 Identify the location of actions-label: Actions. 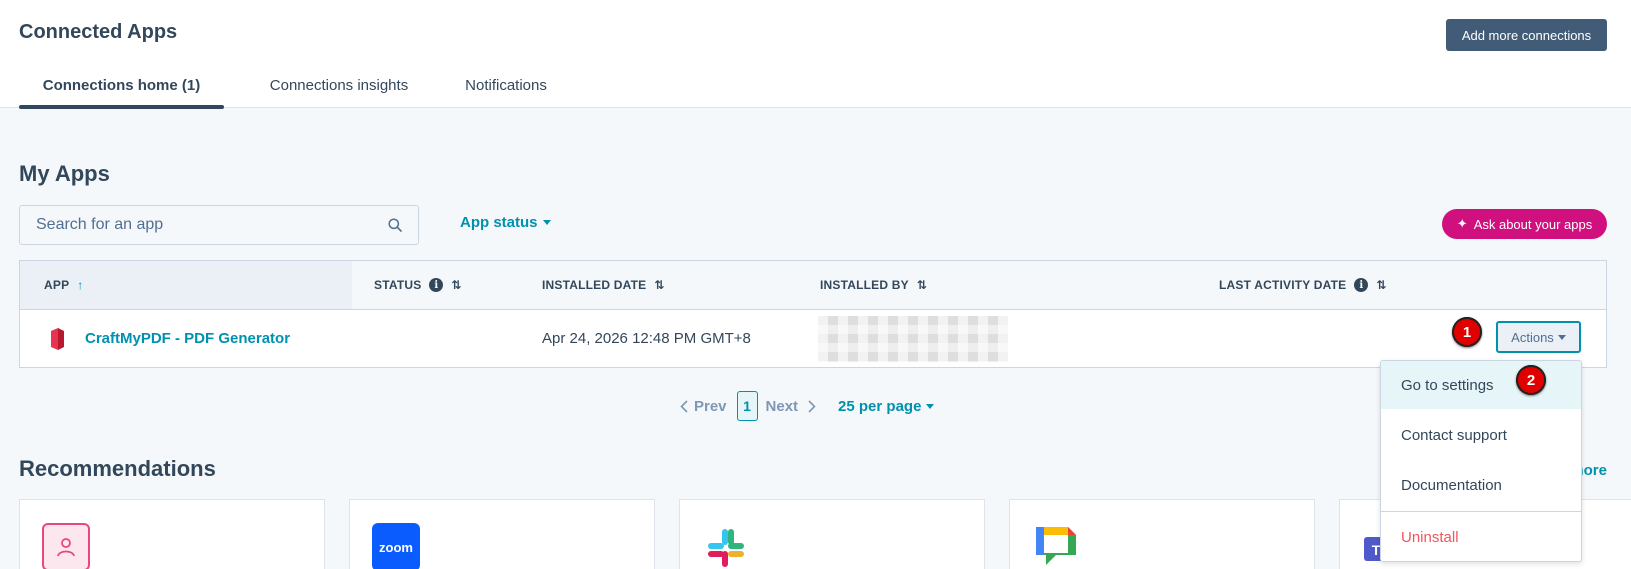
(1532, 337).